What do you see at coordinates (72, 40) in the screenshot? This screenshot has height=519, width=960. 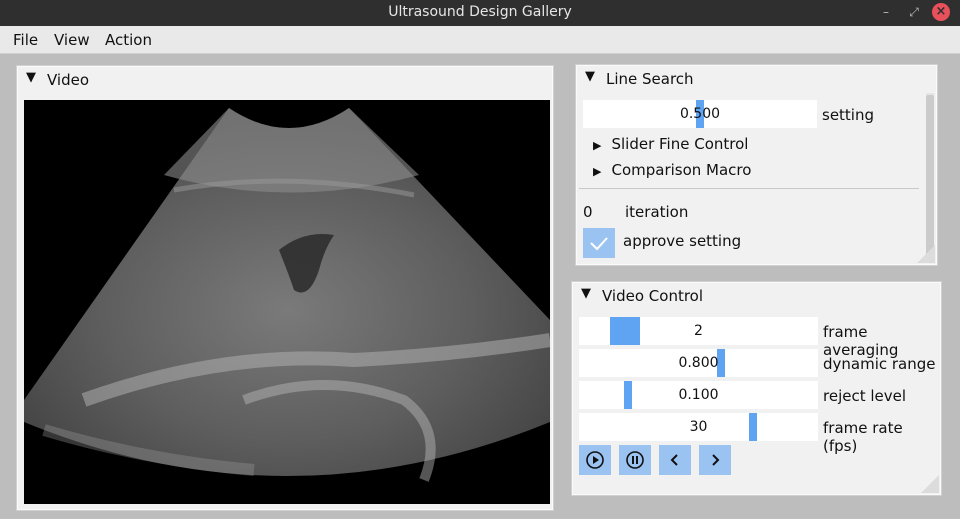 I see `menu-view: View` at bounding box center [72, 40].